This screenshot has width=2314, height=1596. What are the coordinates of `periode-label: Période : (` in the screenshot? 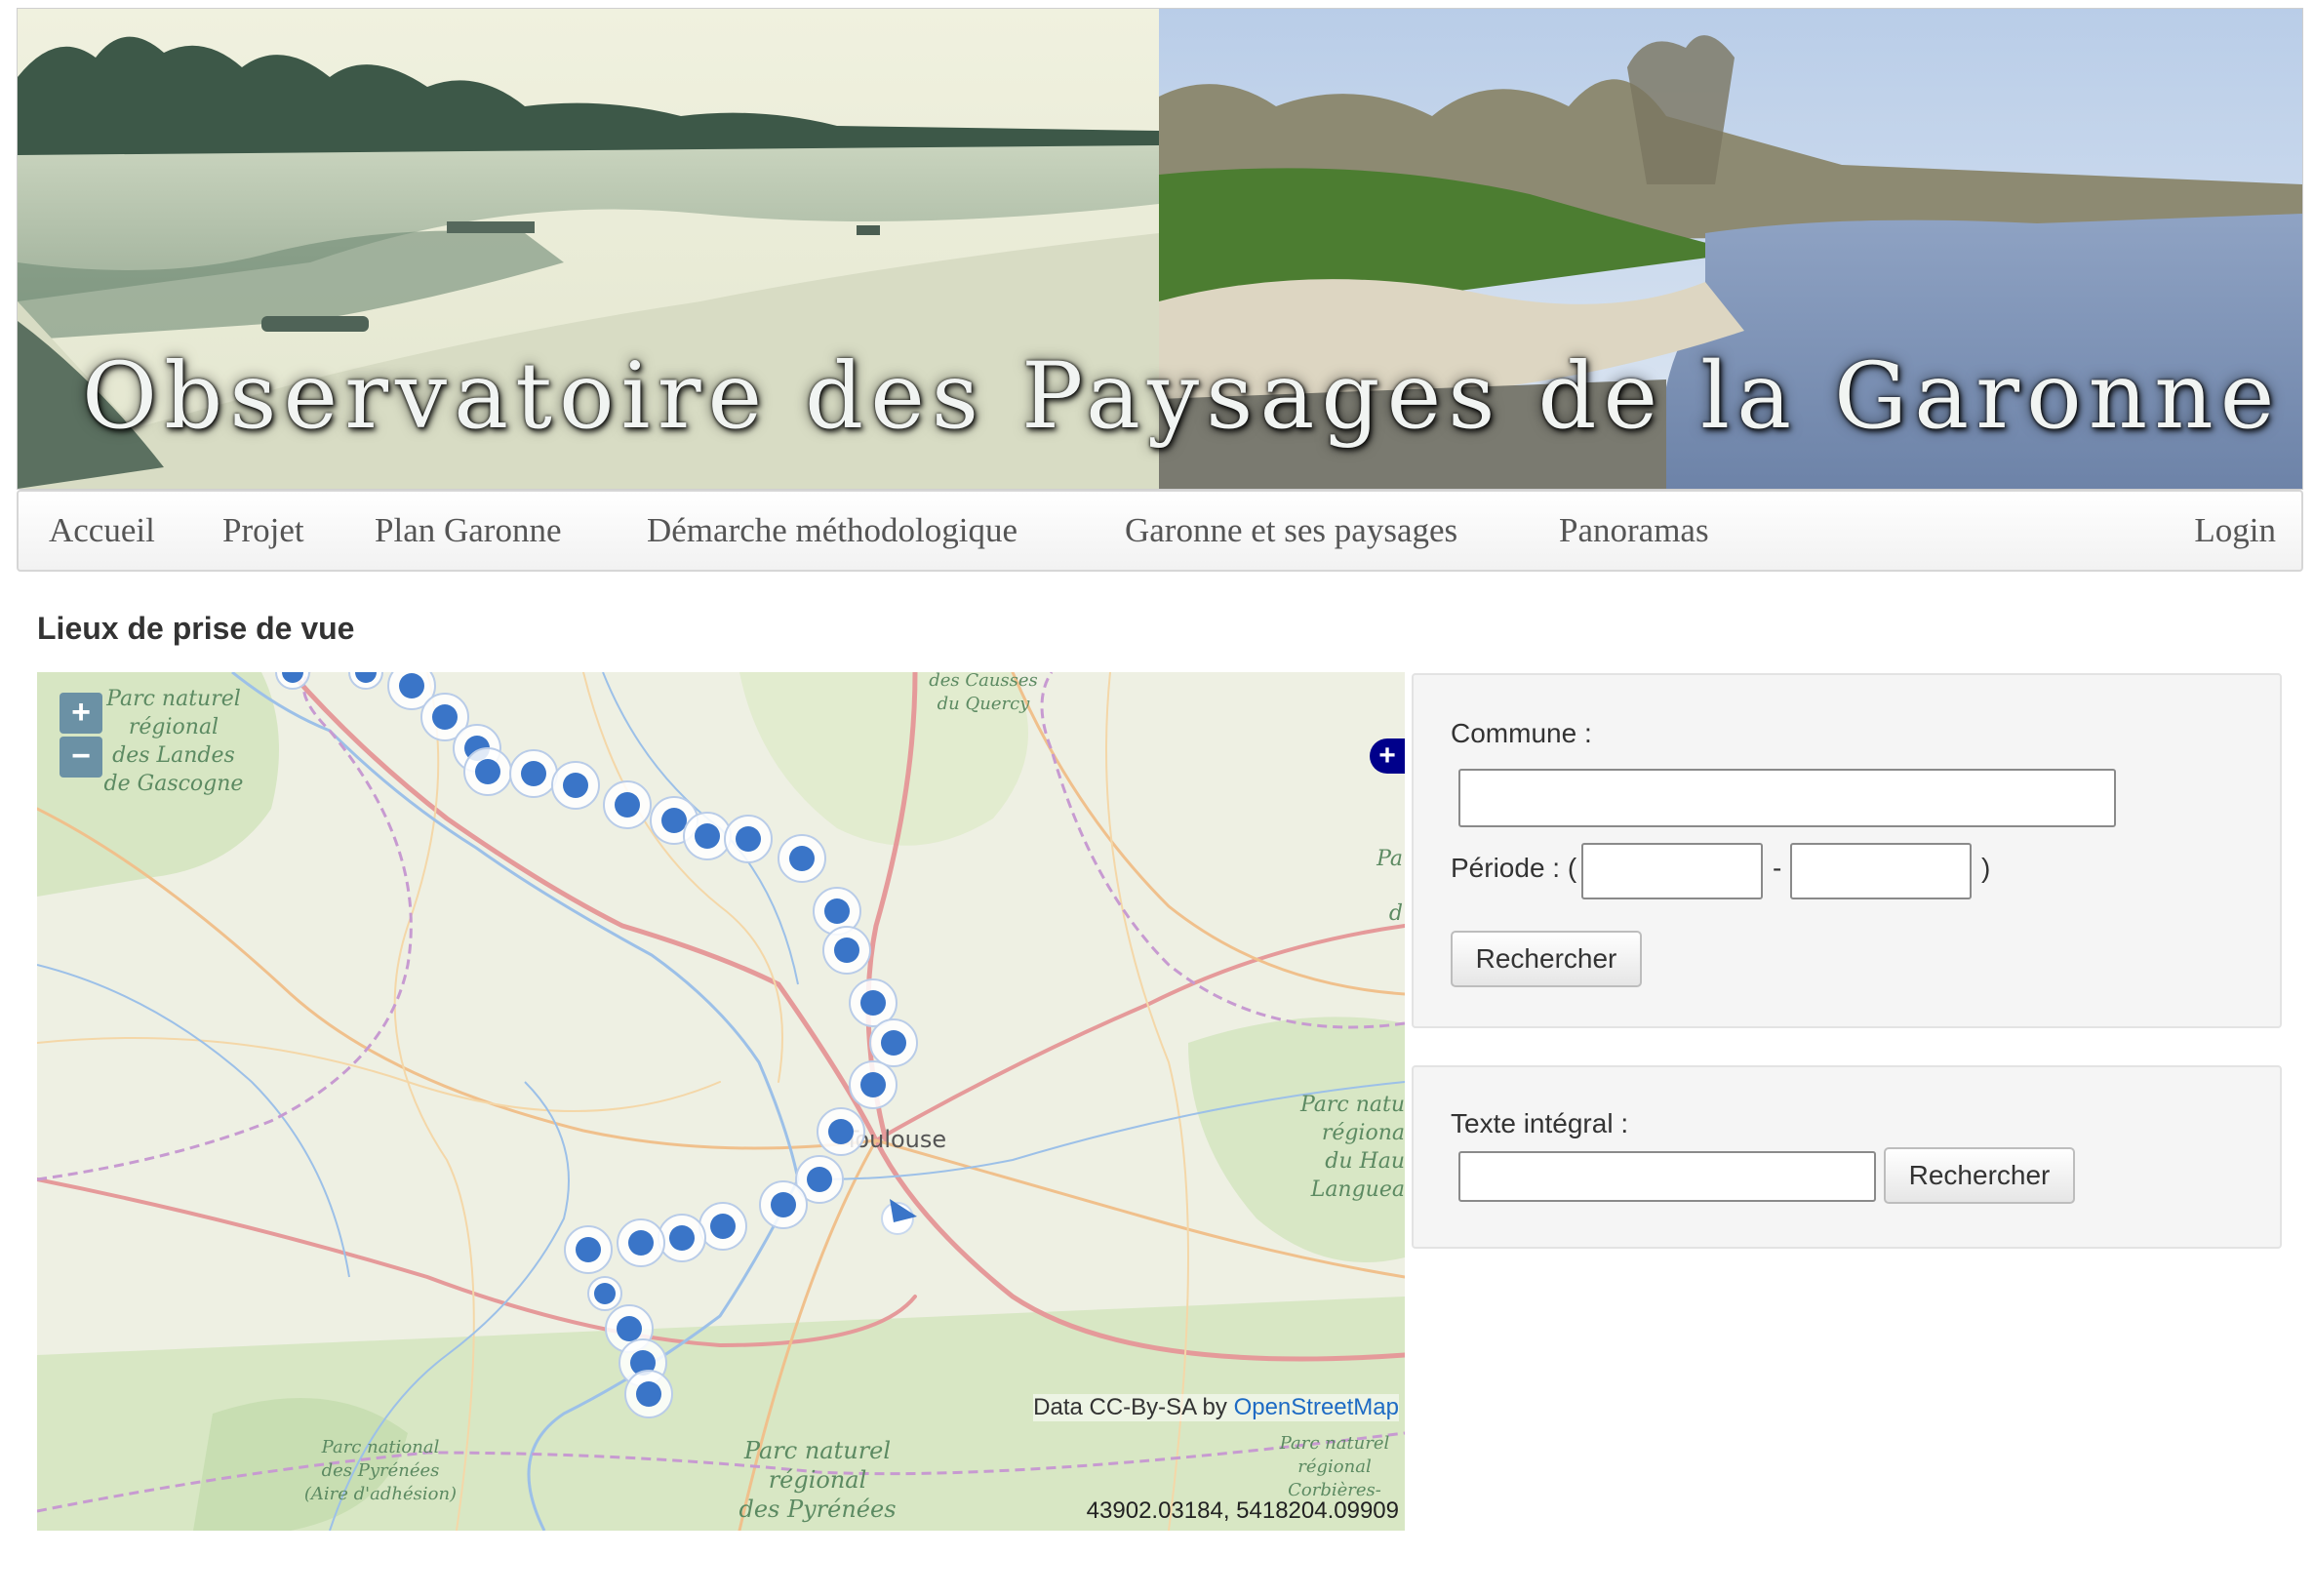 It's located at (1514, 868).